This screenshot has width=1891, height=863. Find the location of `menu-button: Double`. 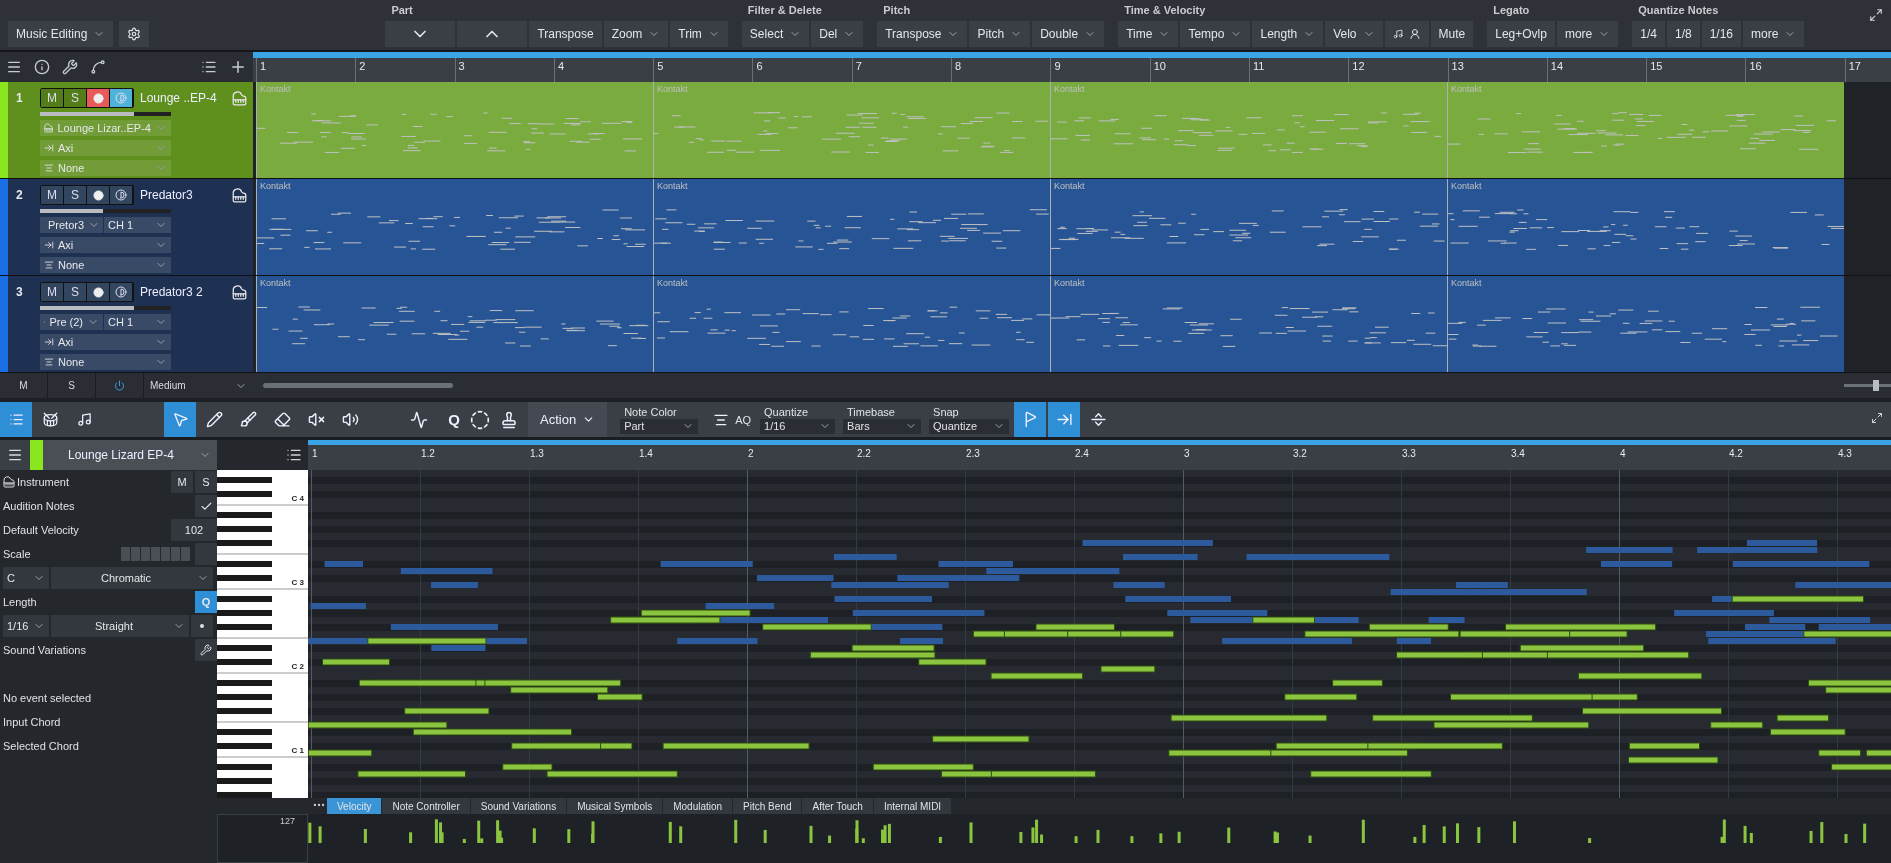

menu-button: Double is located at coordinates (1068, 34).